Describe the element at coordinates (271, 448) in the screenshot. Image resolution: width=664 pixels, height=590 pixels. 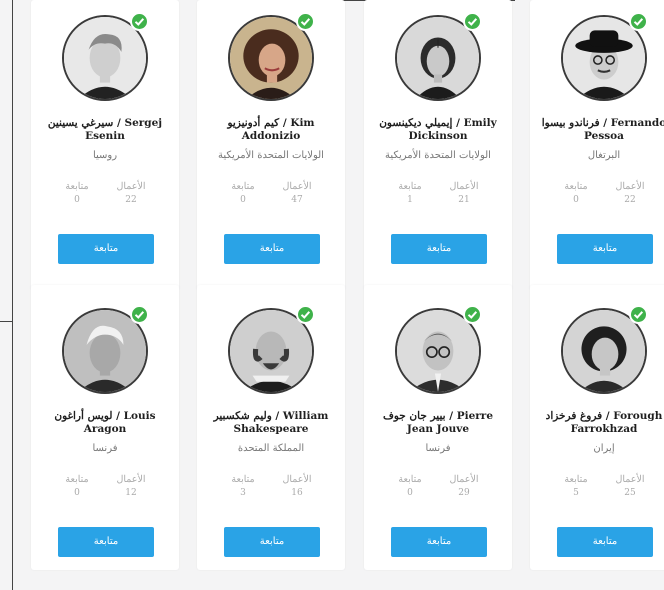
I see `poet-country: المملكة المتحدة` at that location.